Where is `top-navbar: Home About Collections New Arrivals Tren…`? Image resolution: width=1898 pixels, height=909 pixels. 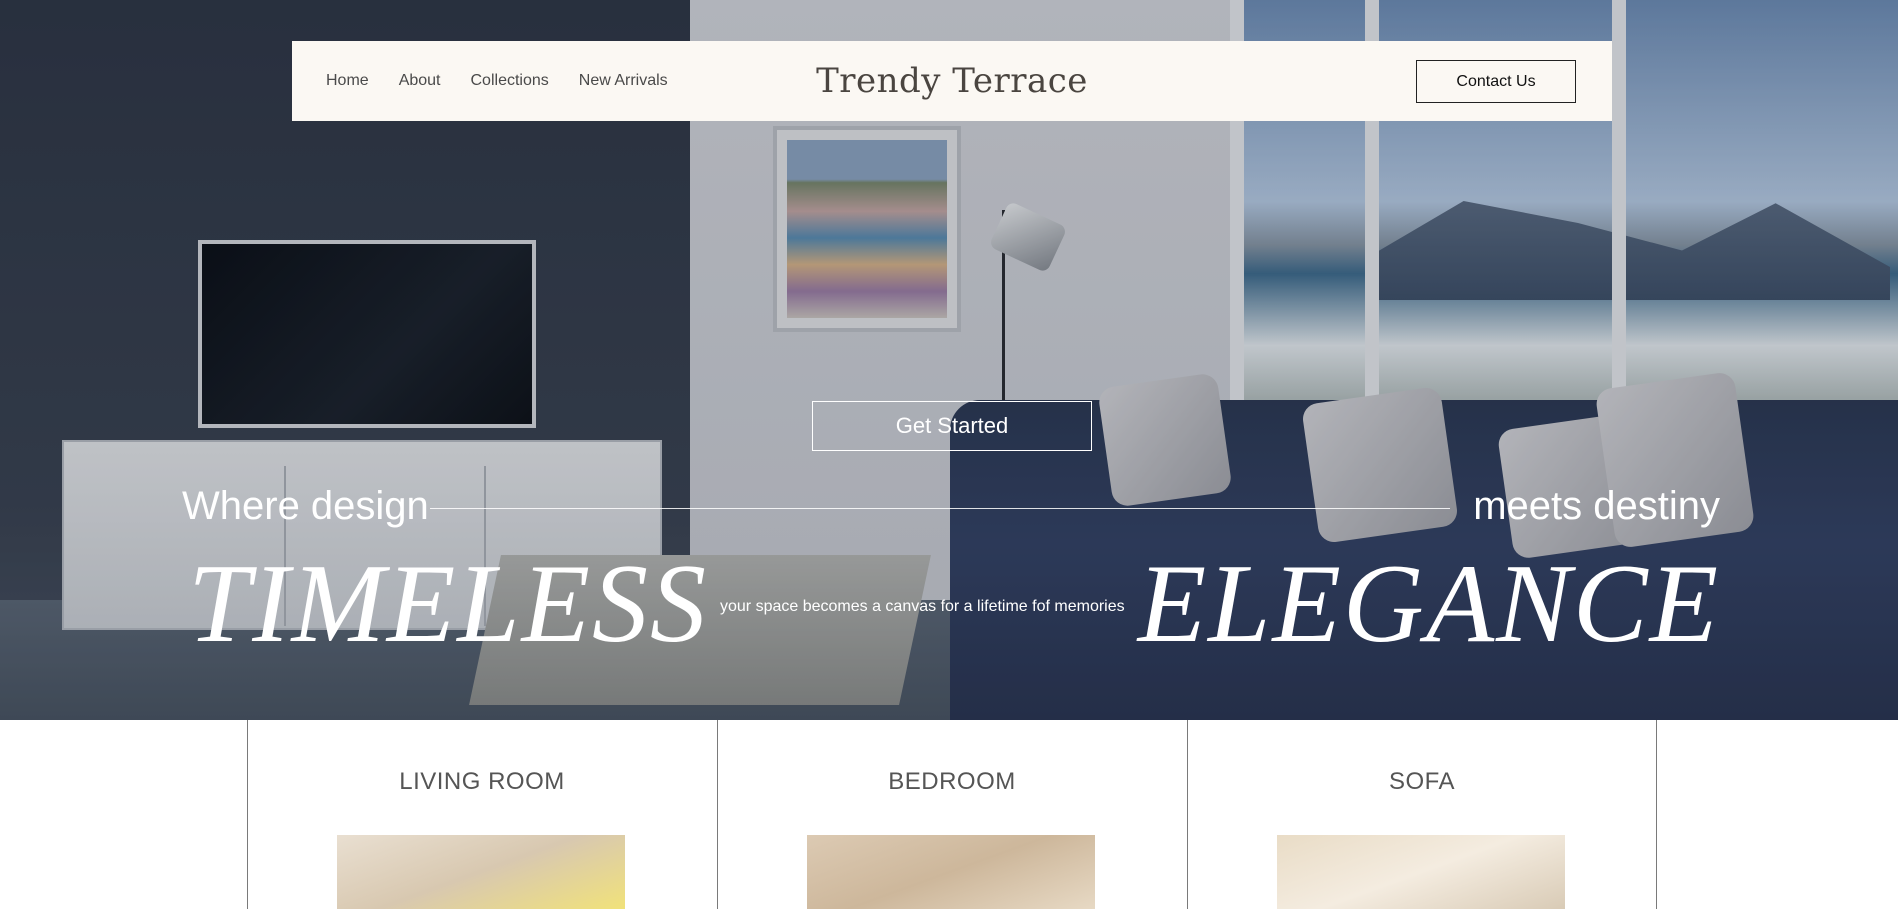
top-navbar: Home About Collections New Arrivals Tren… is located at coordinates (952, 81).